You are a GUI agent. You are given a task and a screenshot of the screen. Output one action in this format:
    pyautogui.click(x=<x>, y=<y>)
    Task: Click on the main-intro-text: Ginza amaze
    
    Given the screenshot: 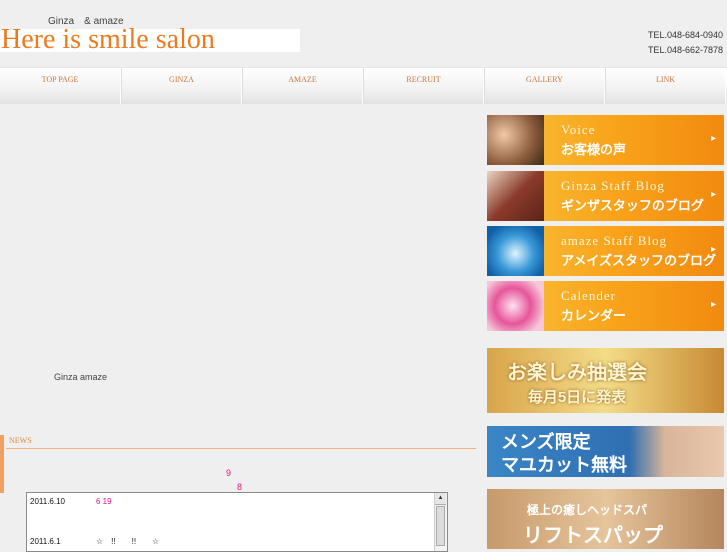 What is the action you would take?
    pyautogui.click(x=81, y=377)
    